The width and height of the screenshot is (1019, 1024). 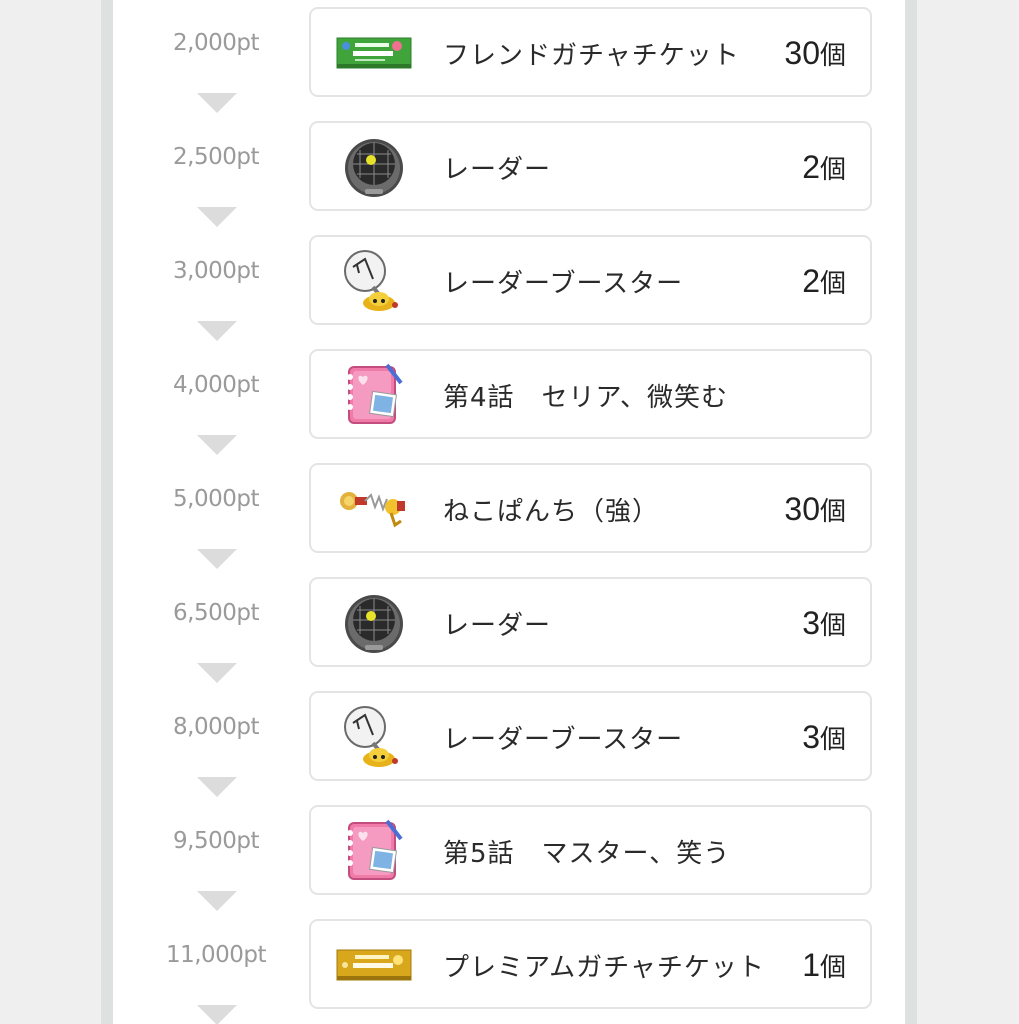 What do you see at coordinates (216, 499) in the screenshot?
I see `reward-points: 5,000pt` at bounding box center [216, 499].